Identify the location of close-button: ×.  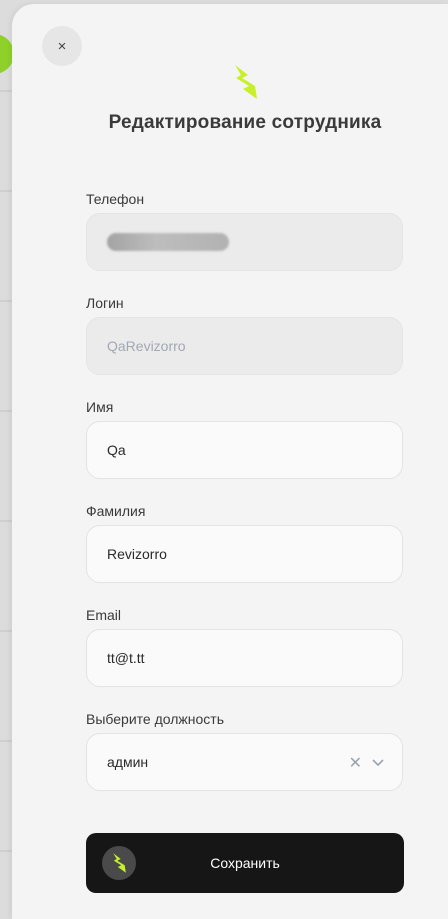
(62, 46).